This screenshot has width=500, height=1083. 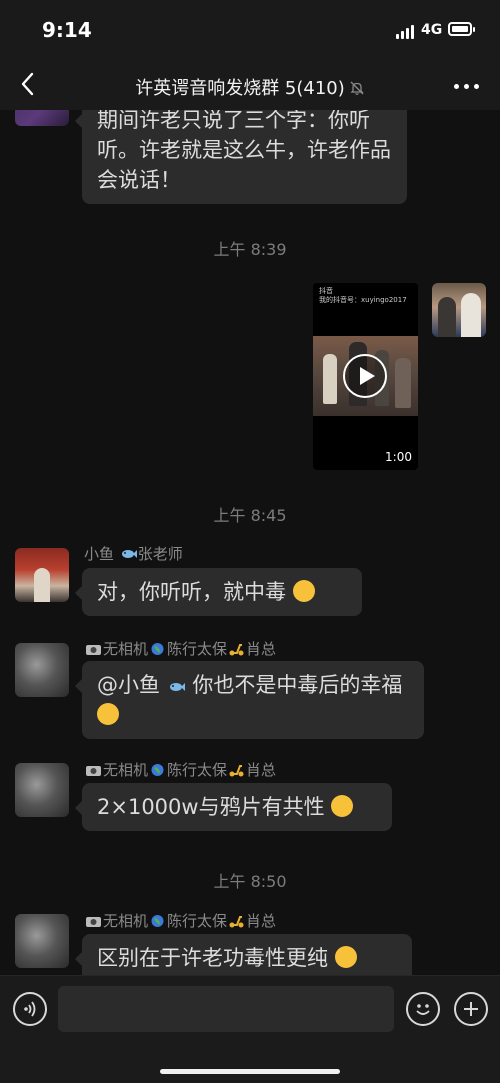 What do you see at coordinates (326, 291) in the screenshot?
I see `tiktok-label: 抖音` at bounding box center [326, 291].